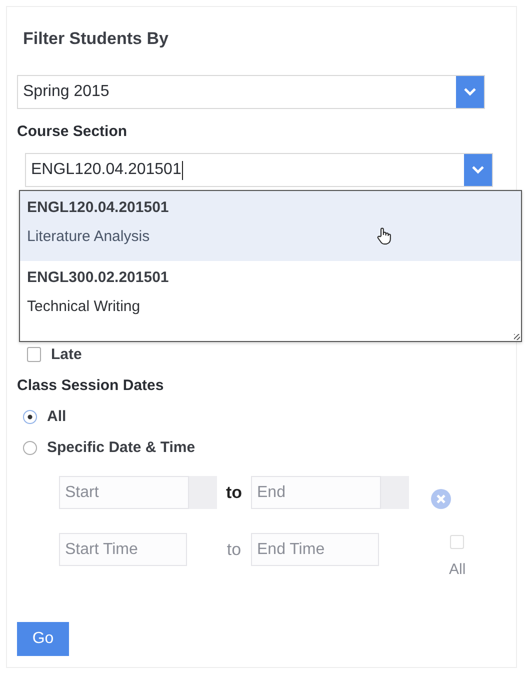 This screenshot has width=525, height=679. I want to click on checkbox, so click(34, 354).